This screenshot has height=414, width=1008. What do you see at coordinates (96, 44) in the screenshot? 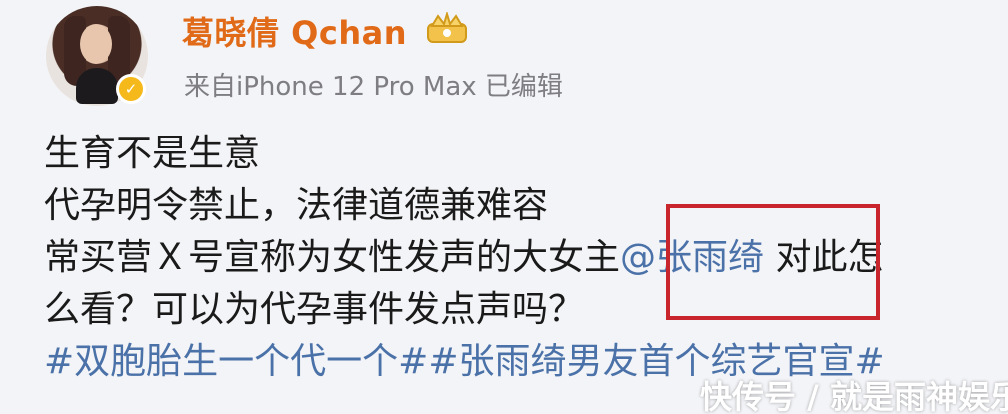
I see `avatar-face` at bounding box center [96, 44].